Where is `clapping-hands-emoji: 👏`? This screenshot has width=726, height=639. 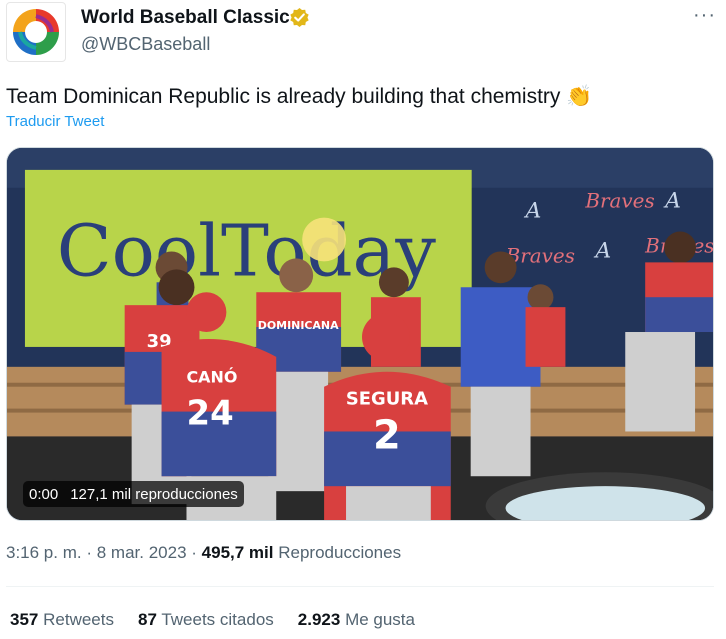 clapping-hands-emoji: 👏 is located at coordinates (579, 96).